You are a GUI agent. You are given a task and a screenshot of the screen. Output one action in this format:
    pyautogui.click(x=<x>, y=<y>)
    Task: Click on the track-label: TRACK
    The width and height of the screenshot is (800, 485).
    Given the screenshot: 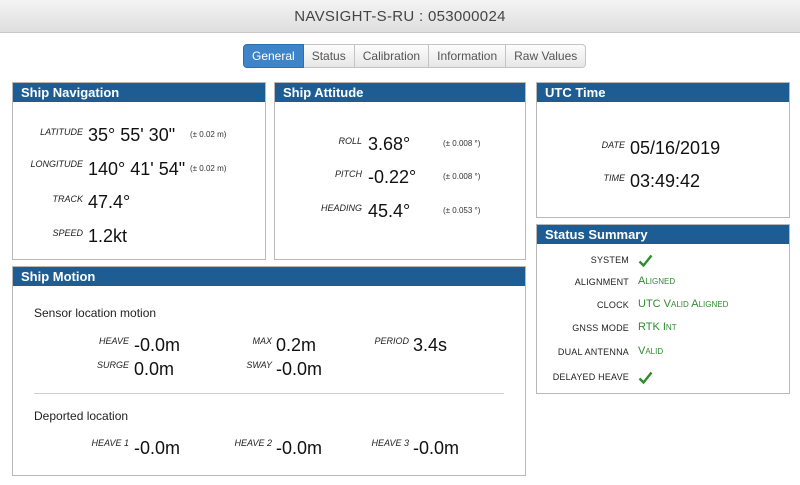 What is the action you would take?
    pyautogui.click(x=67, y=199)
    